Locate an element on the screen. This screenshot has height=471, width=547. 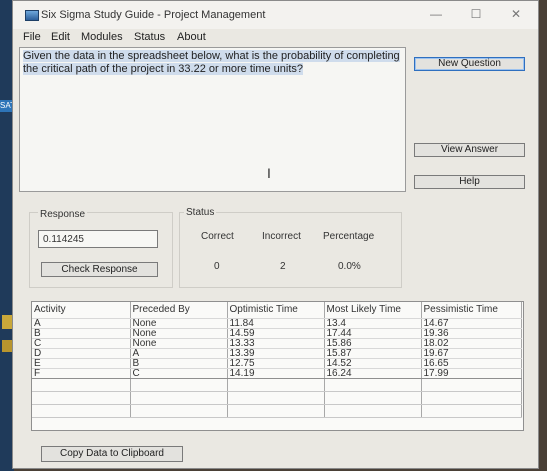
column-header: Preceded By is located at coordinates (179, 310).